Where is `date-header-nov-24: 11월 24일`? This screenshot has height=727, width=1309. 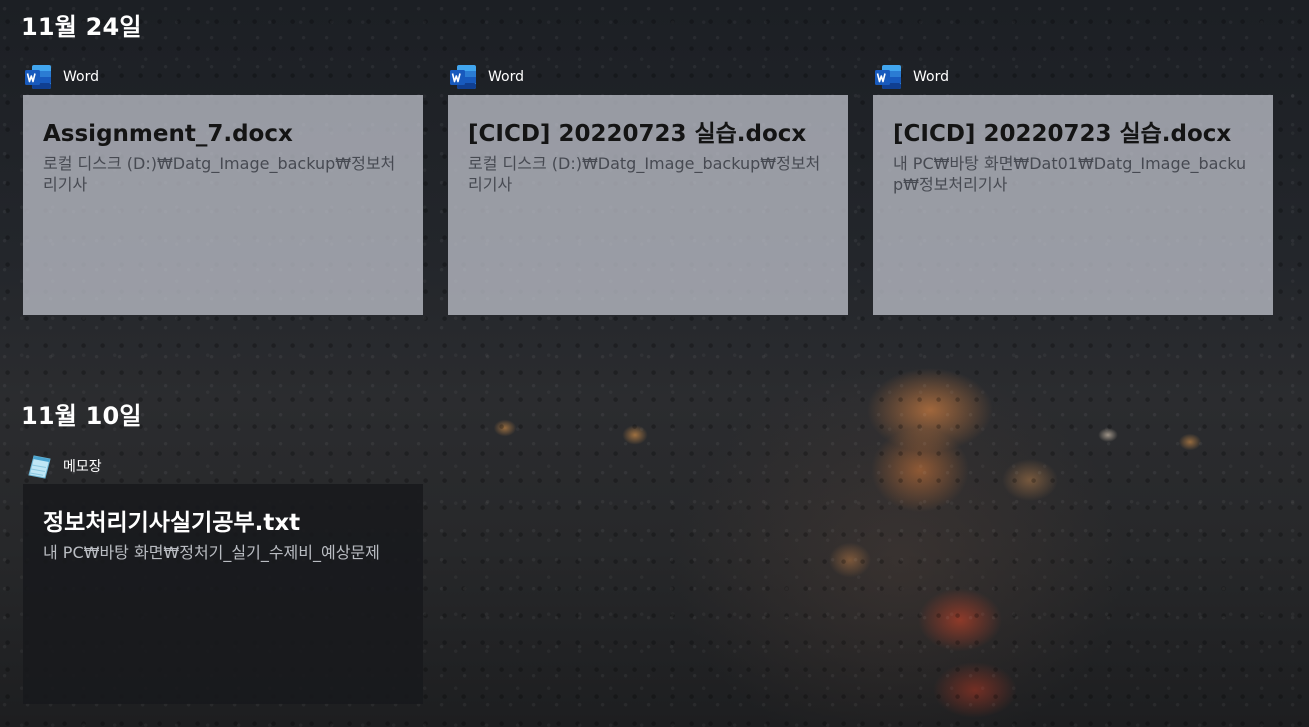 date-header-nov-24: 11월 24일 is located at coordinates (81, 27).